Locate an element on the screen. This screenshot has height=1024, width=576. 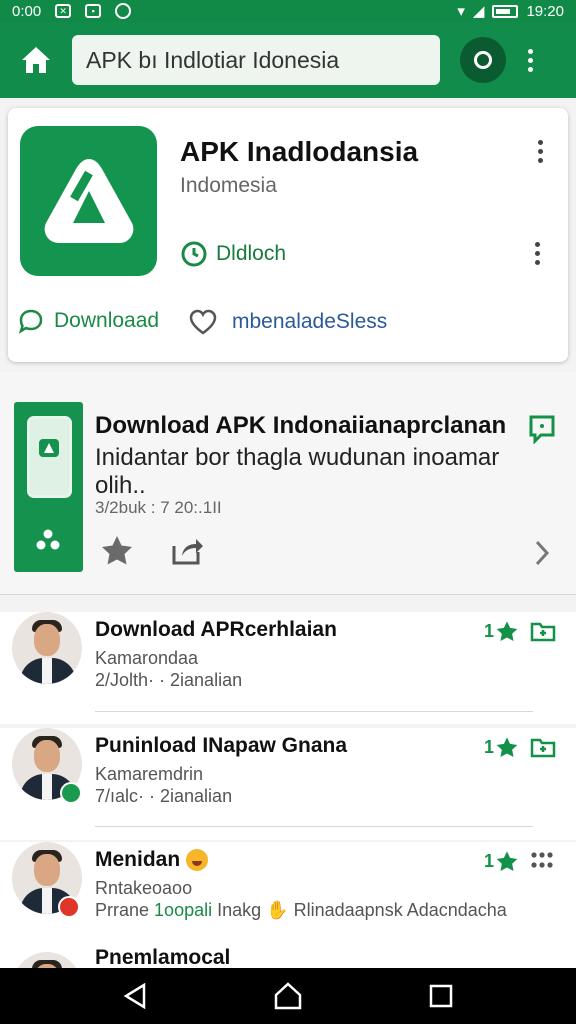
notification-timer-icon is located at coordinates (123, 11).